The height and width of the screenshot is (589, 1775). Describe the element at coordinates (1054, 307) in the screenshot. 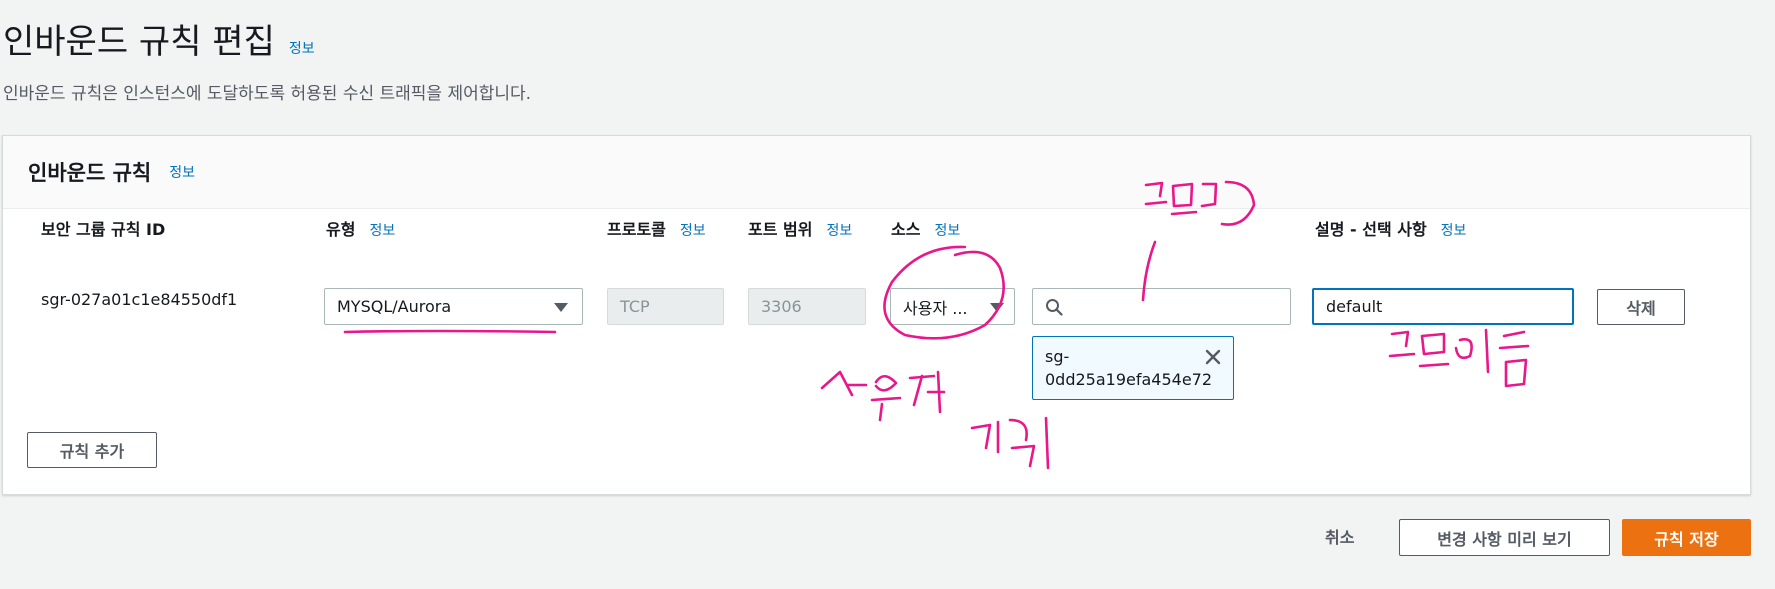

I see `search-icon` at that location.